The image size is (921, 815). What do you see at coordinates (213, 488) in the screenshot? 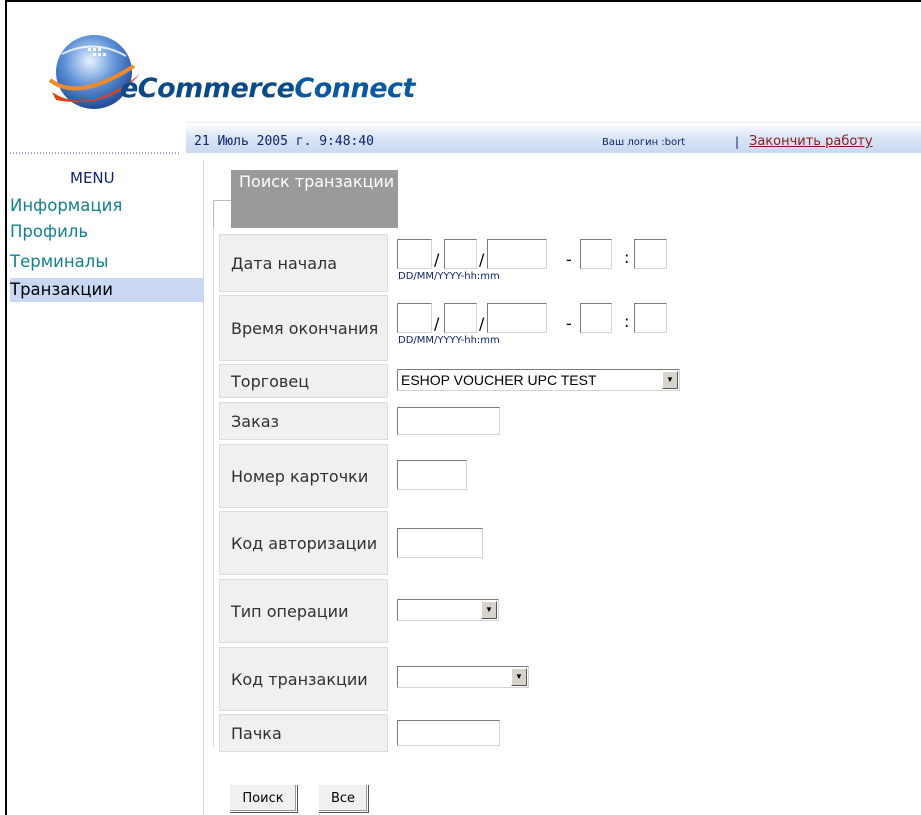
I see `form-frame` at bounding box center [213, 488].